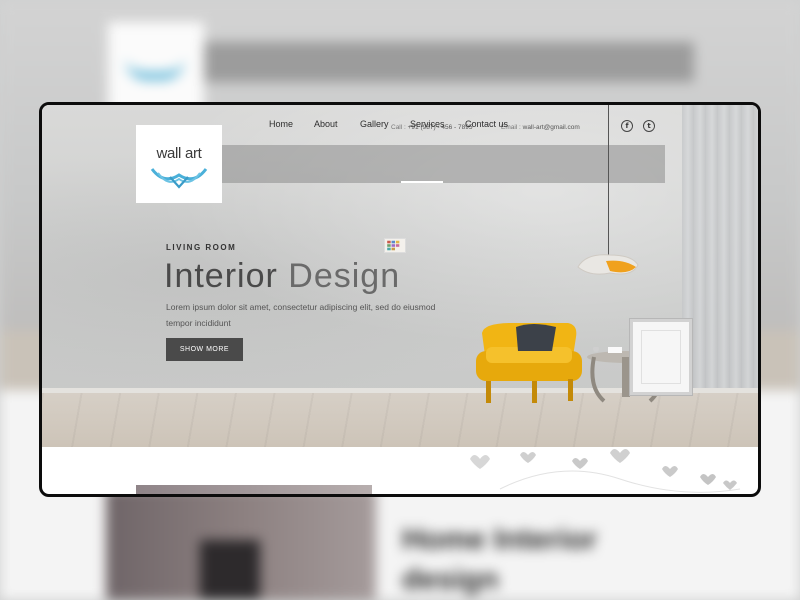  Describe the element at coordinates (608, 180) in the screenshot. I see `lamp-cord` at that location.